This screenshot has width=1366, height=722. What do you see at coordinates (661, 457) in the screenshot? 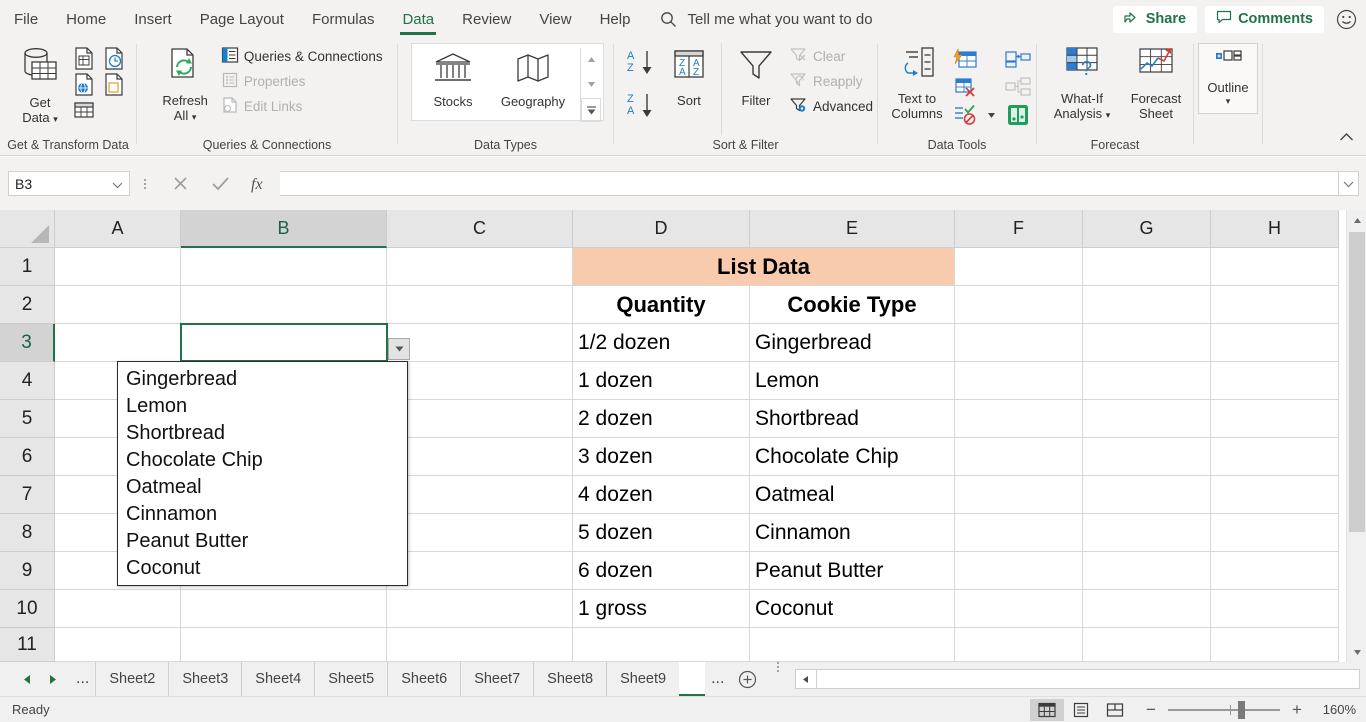
I see `cell-d6: 3 dozen` at bounding box center [661, 457].